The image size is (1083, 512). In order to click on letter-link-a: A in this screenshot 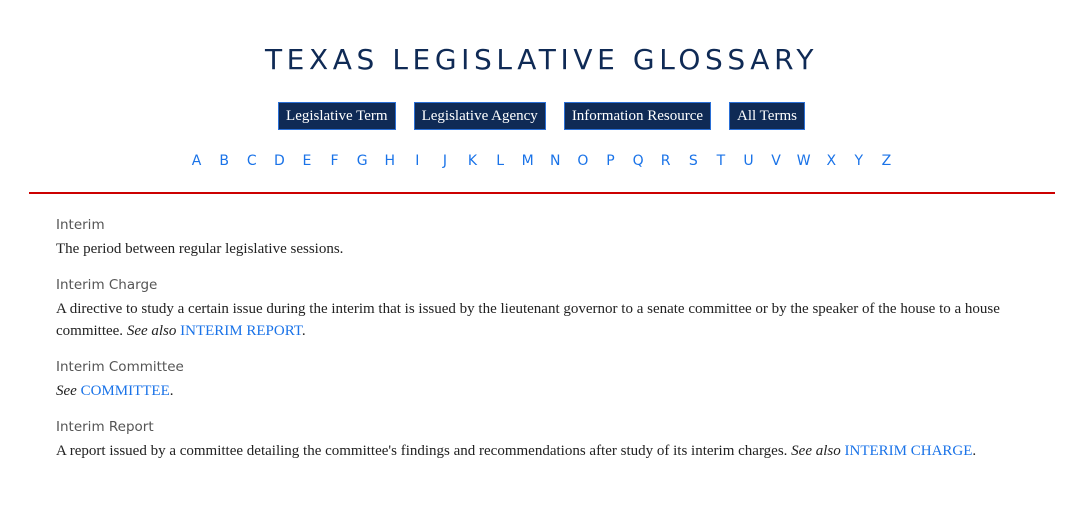, I will do `click(197, 161)`.